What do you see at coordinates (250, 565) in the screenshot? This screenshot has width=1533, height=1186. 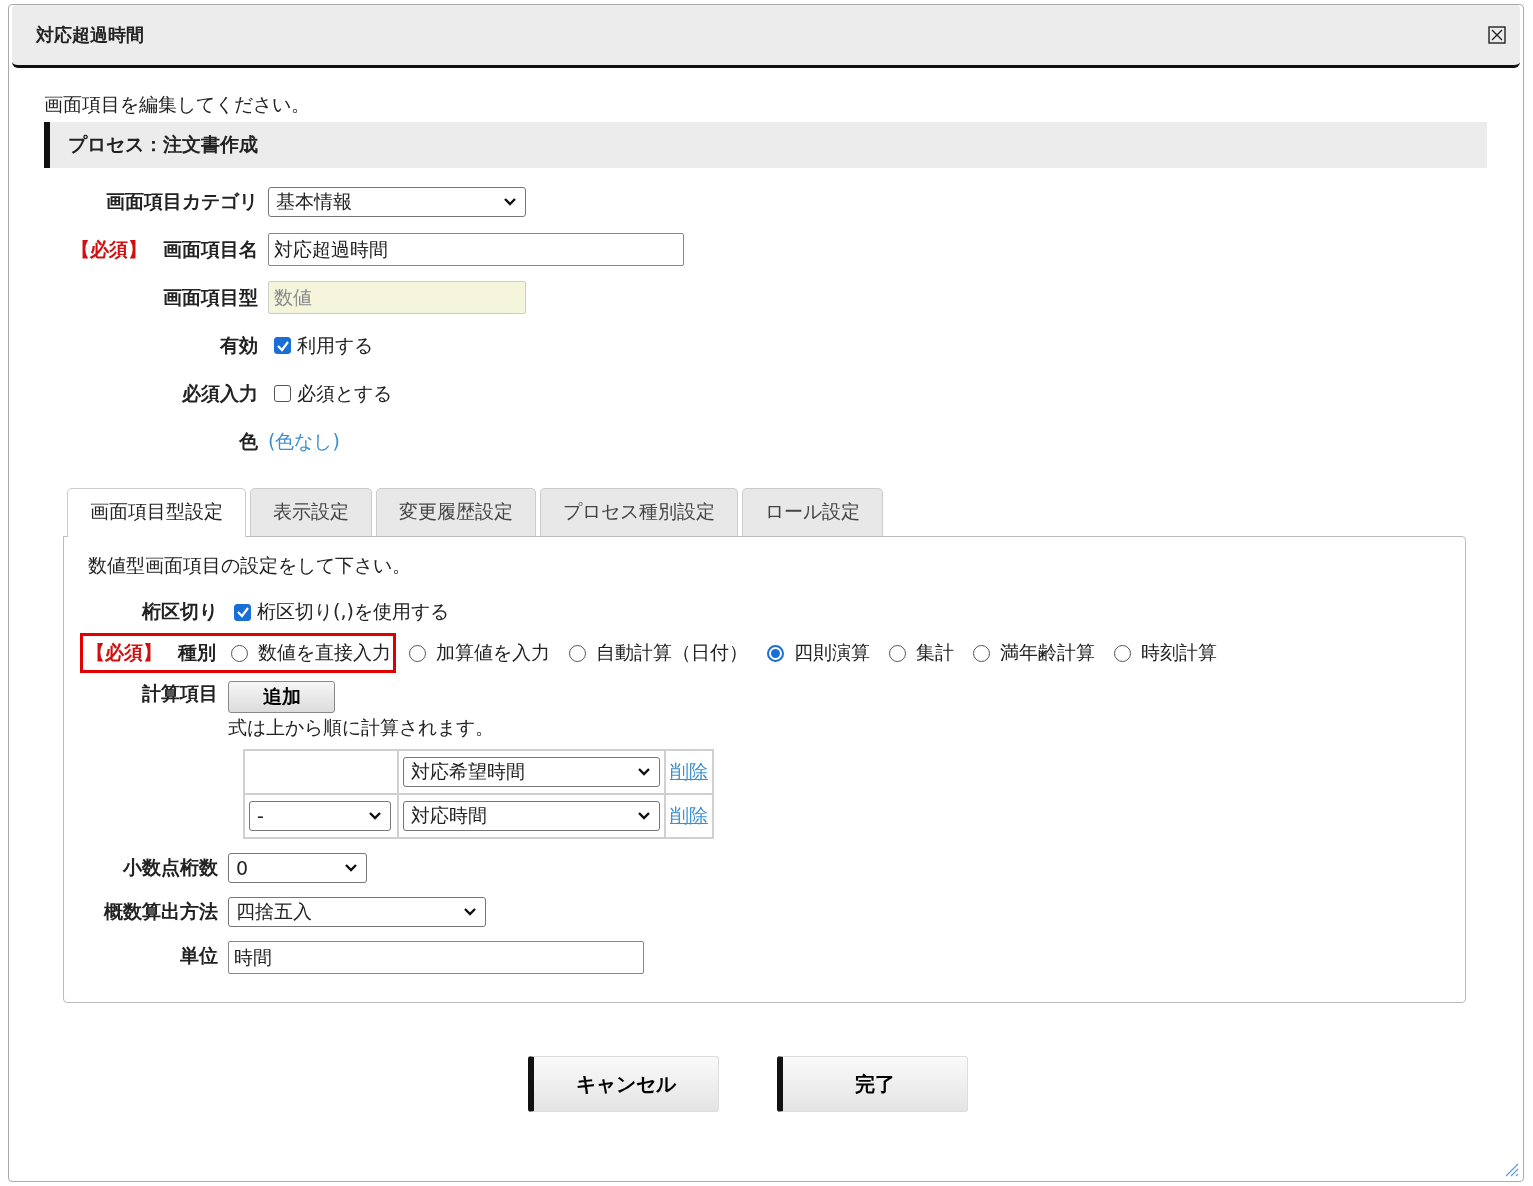 I see `instruction-text: 数値型画面項目の設定をして下さい。` at bounding box center [250, 565].